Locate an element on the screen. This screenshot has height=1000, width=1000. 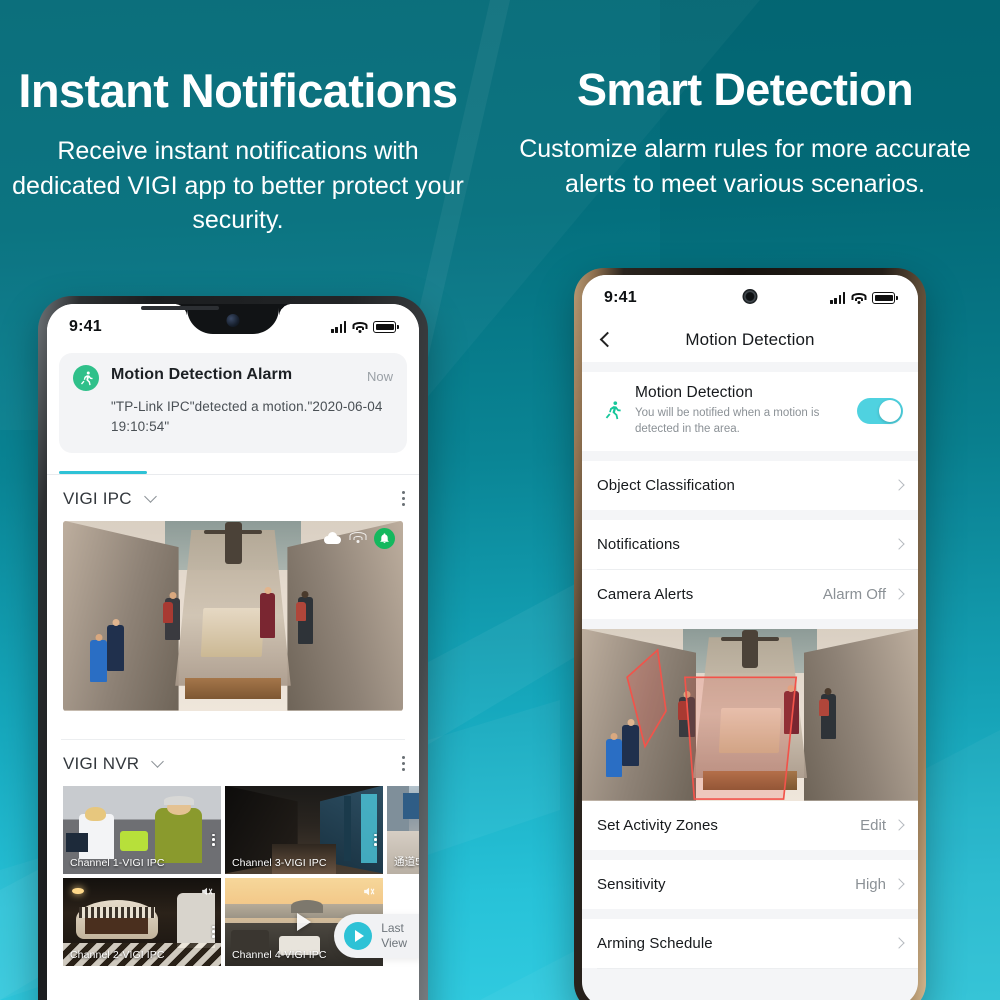
row-label: Object Classification is located at coordinates (666, 485).